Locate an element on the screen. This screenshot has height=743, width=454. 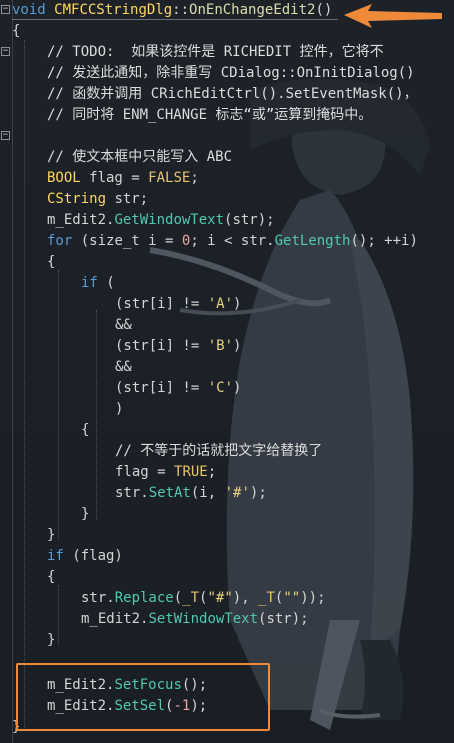
code-line-15: (str[i] != 'A') is located at coordinates (178, 304).